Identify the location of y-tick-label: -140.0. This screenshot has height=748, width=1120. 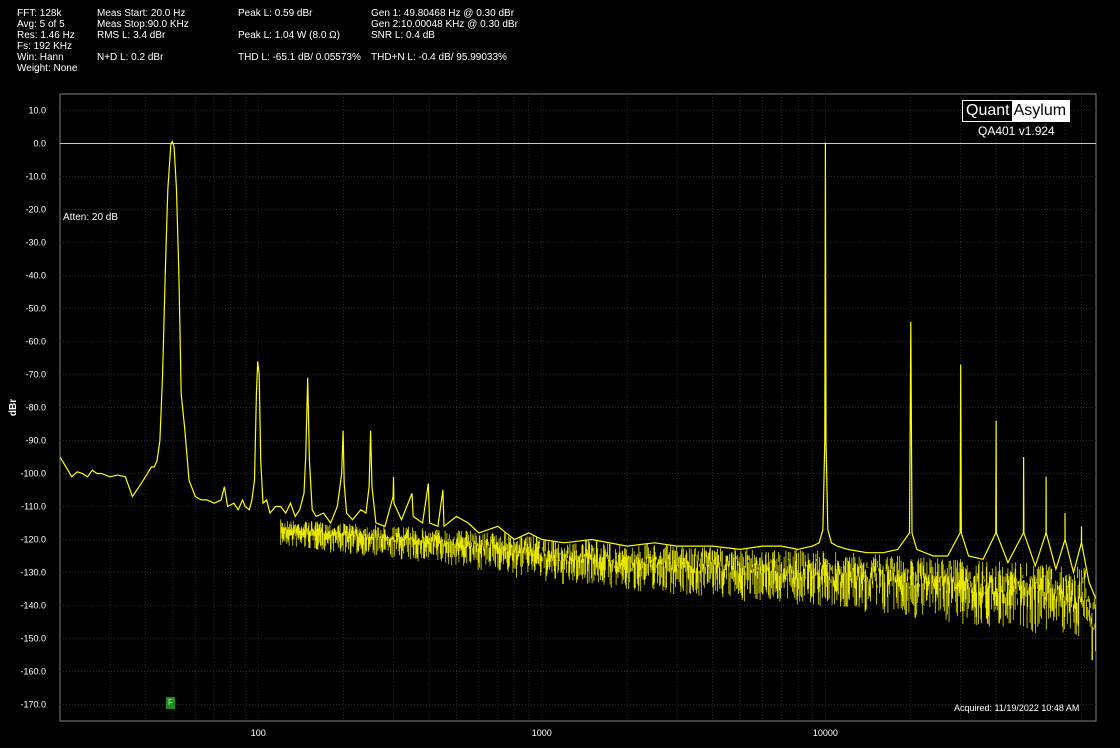
(33, 606).